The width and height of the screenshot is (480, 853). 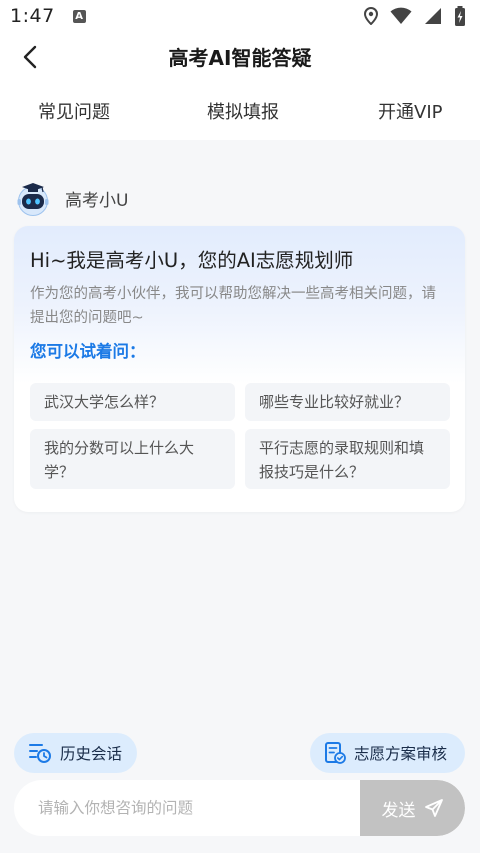 What do you see at coordinates (88, 351) in the screenshot?
I see `try-asking-label: 您可以试着问：` at bounding box center [88, 351].